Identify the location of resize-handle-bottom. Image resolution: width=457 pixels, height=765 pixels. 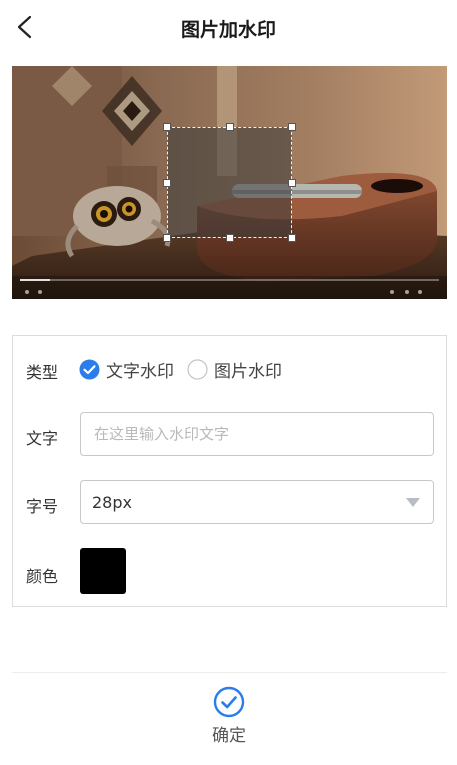
(230, 238).